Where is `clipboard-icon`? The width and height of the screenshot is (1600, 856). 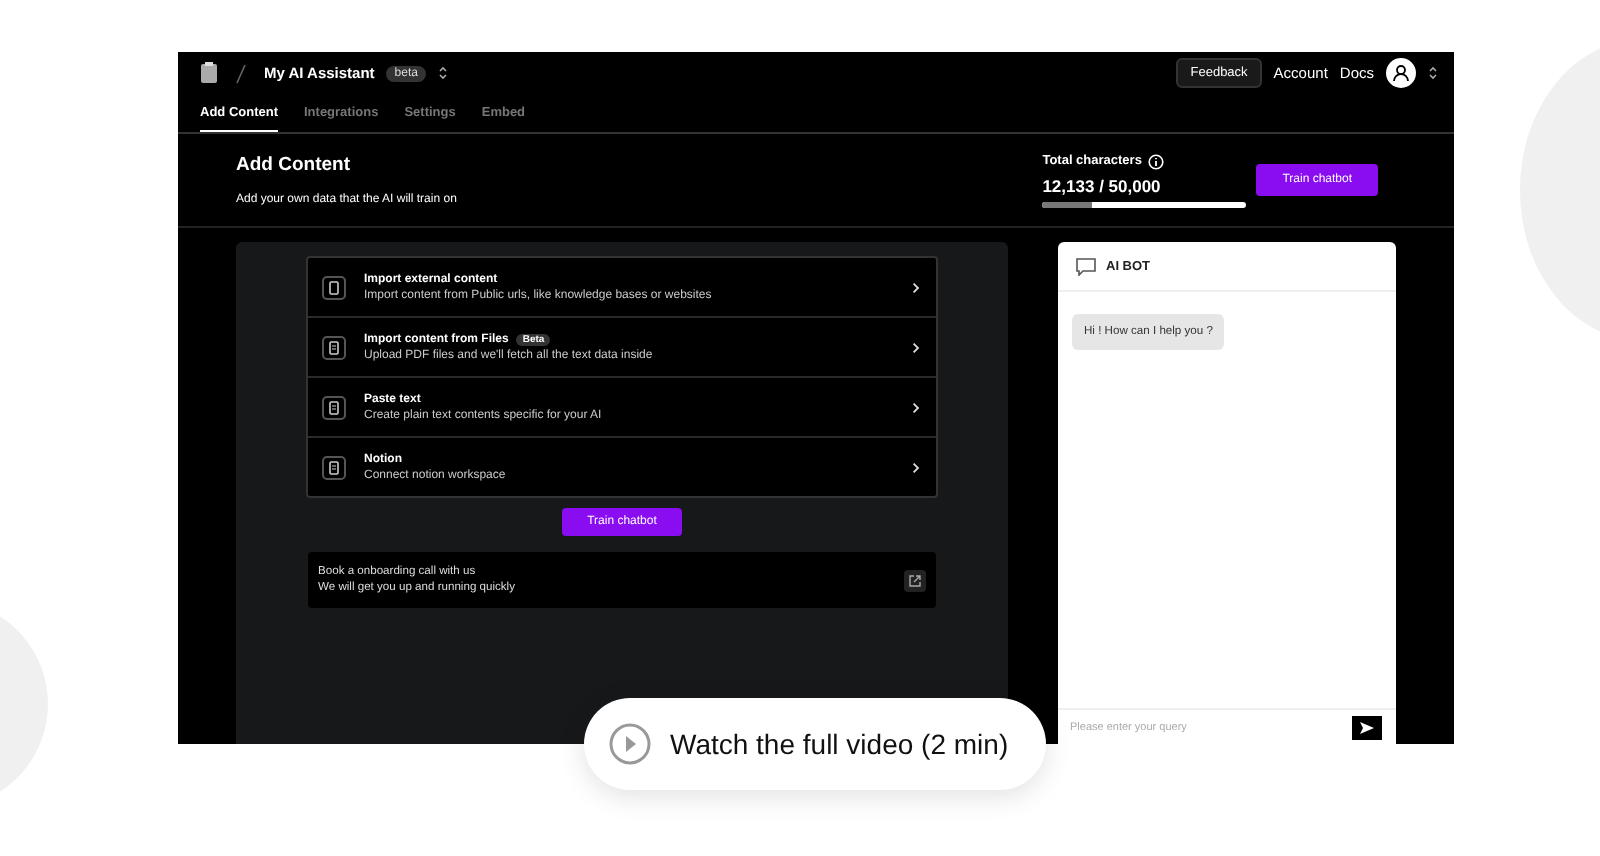 clipboard-icon is located at coordinates (209, 73).